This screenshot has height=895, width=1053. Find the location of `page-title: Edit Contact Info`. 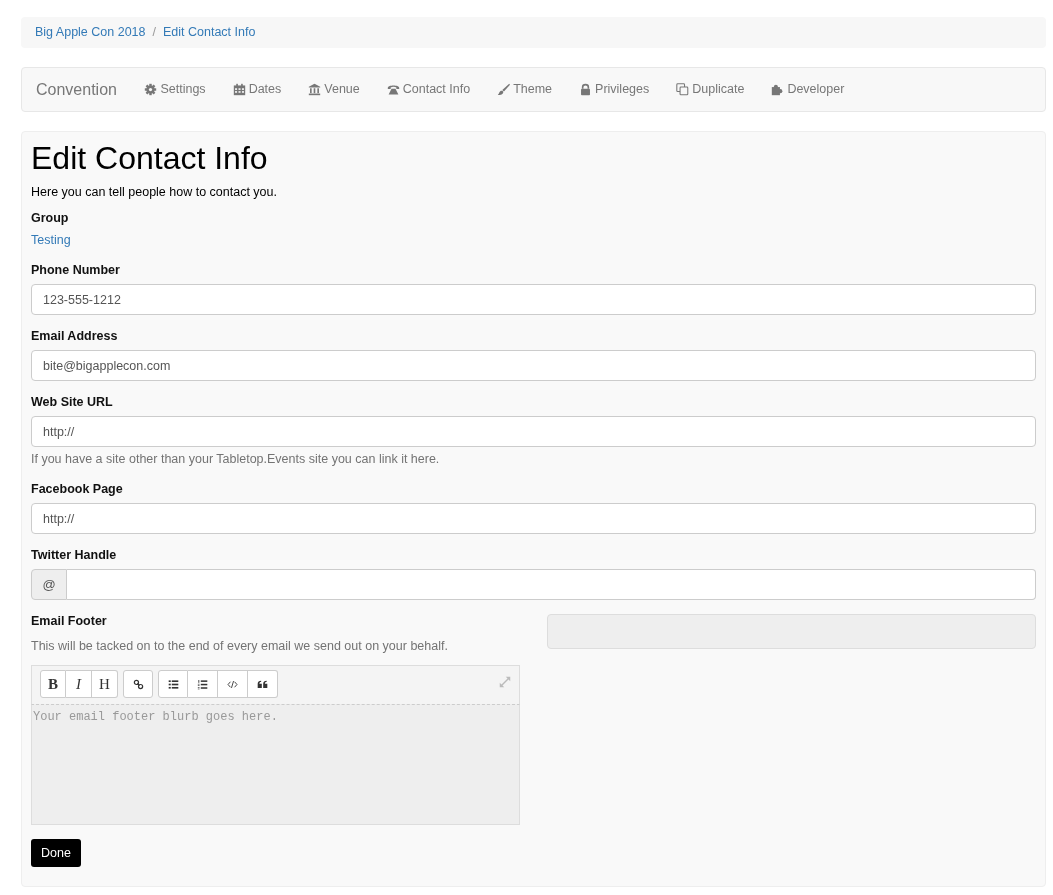

page-title: Edit Contact Info is located at coordinates (150, 158).